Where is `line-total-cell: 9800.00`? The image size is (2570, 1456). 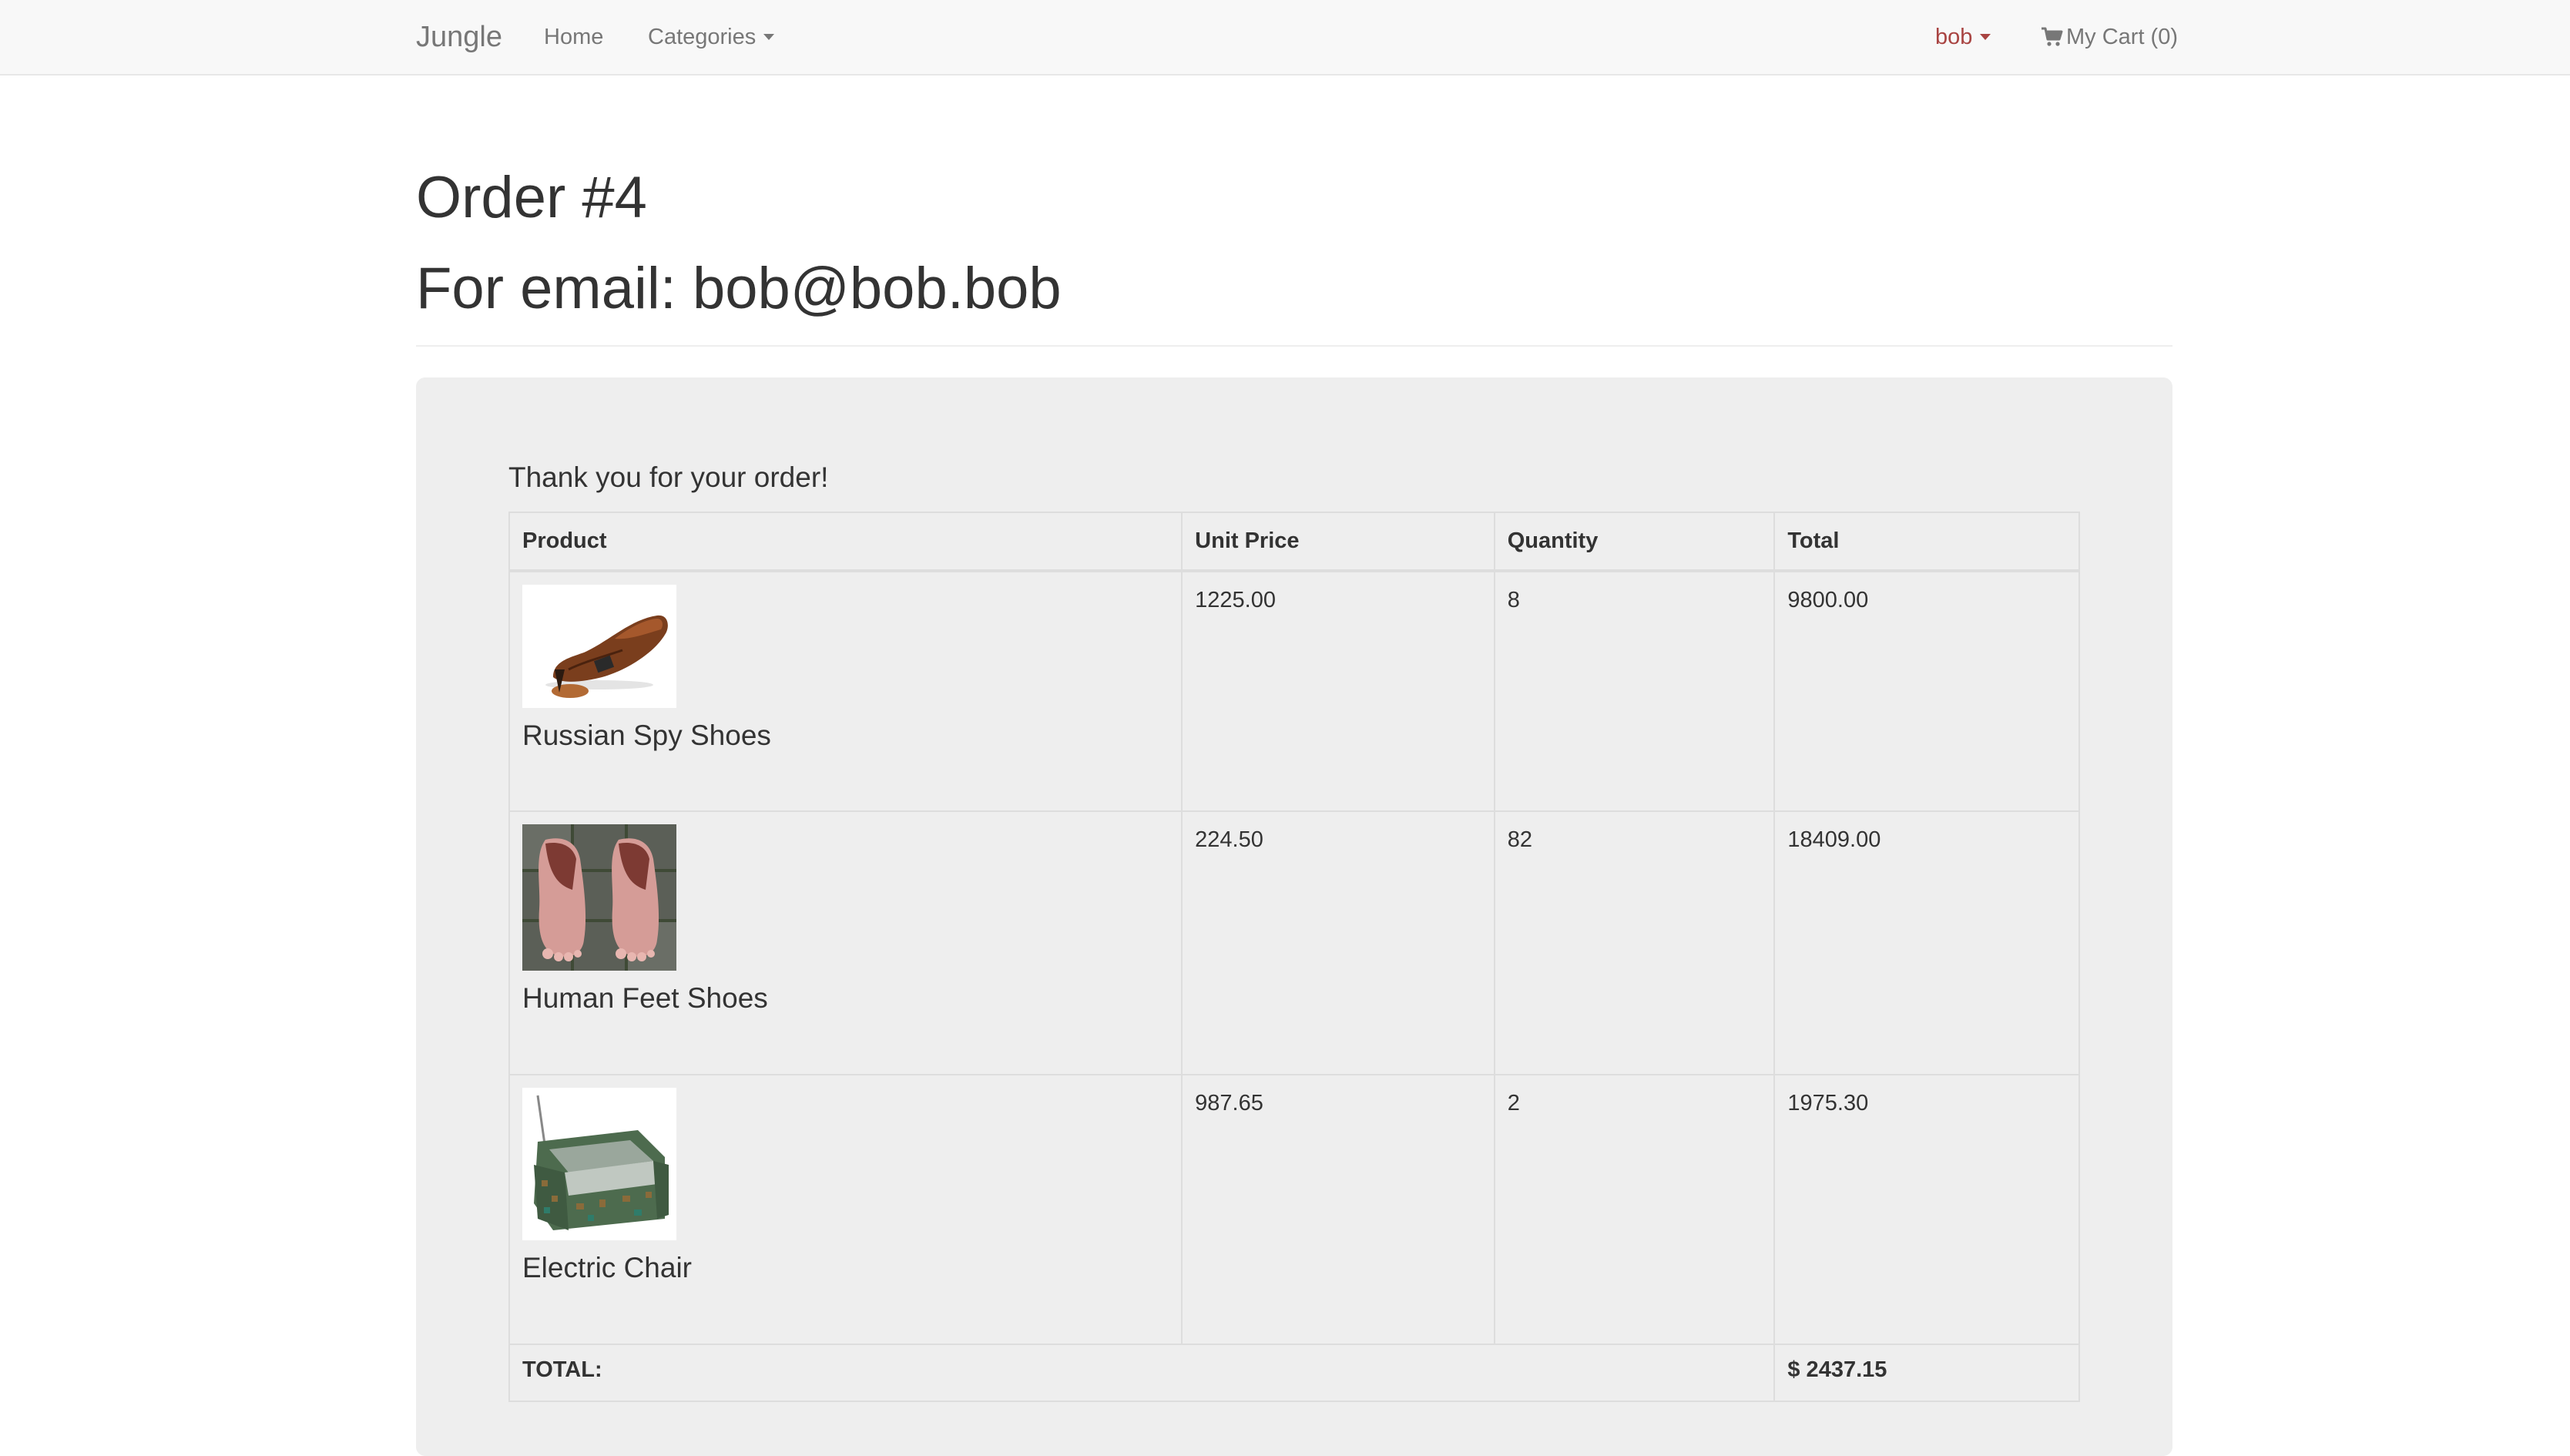 line-total-cell: 9800.00 is located at coordinates (1927, 691).